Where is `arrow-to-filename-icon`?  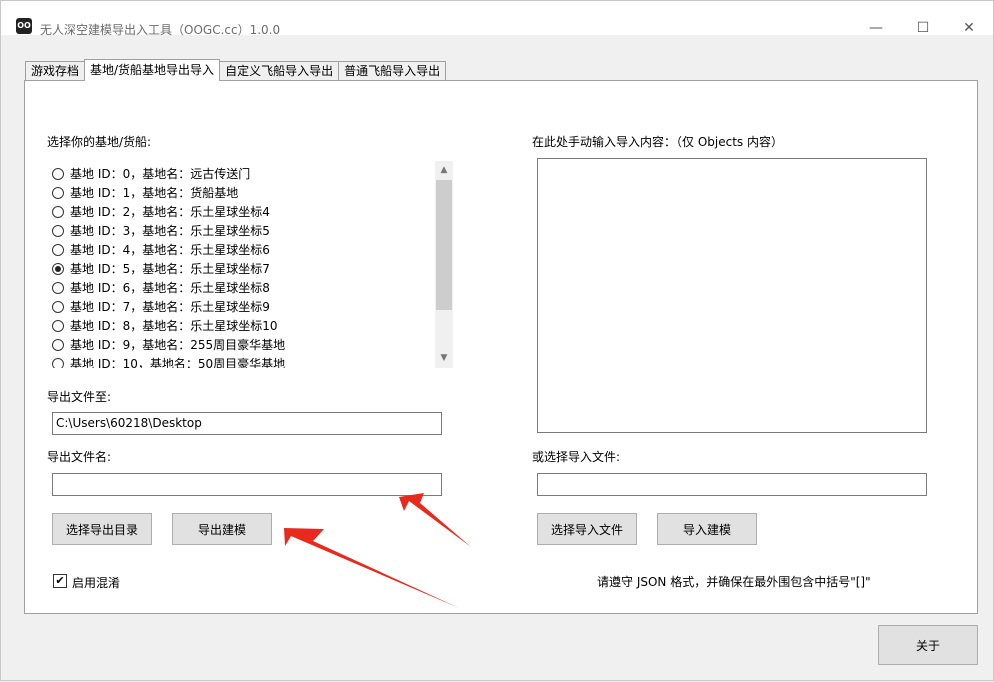
arrow-to-filename-icon is located at coordinates (435, 520).